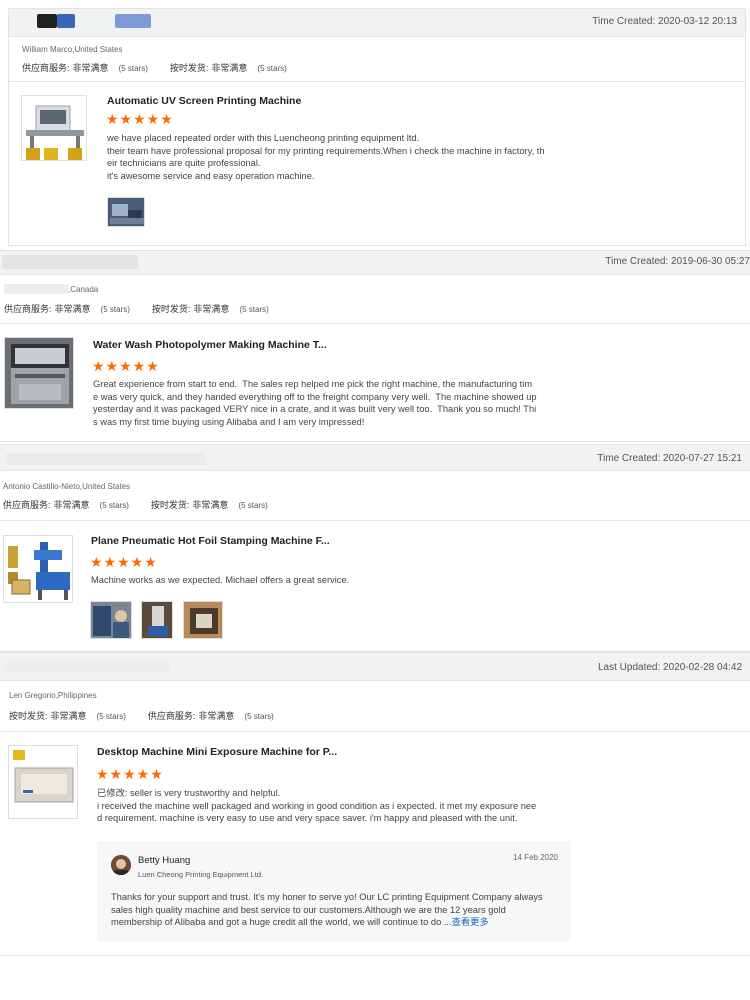  I want to click on buyer-name: Len Gregorio,Philippines, so click(53, 695).